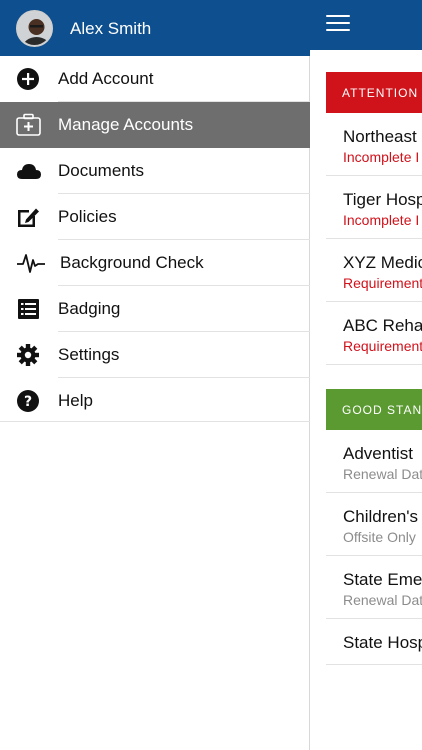 The height and width of the screenshot is (750, 422). Describe the element at coordinates (29, 355) in the screenshot. I see `gear-icon` at that location.